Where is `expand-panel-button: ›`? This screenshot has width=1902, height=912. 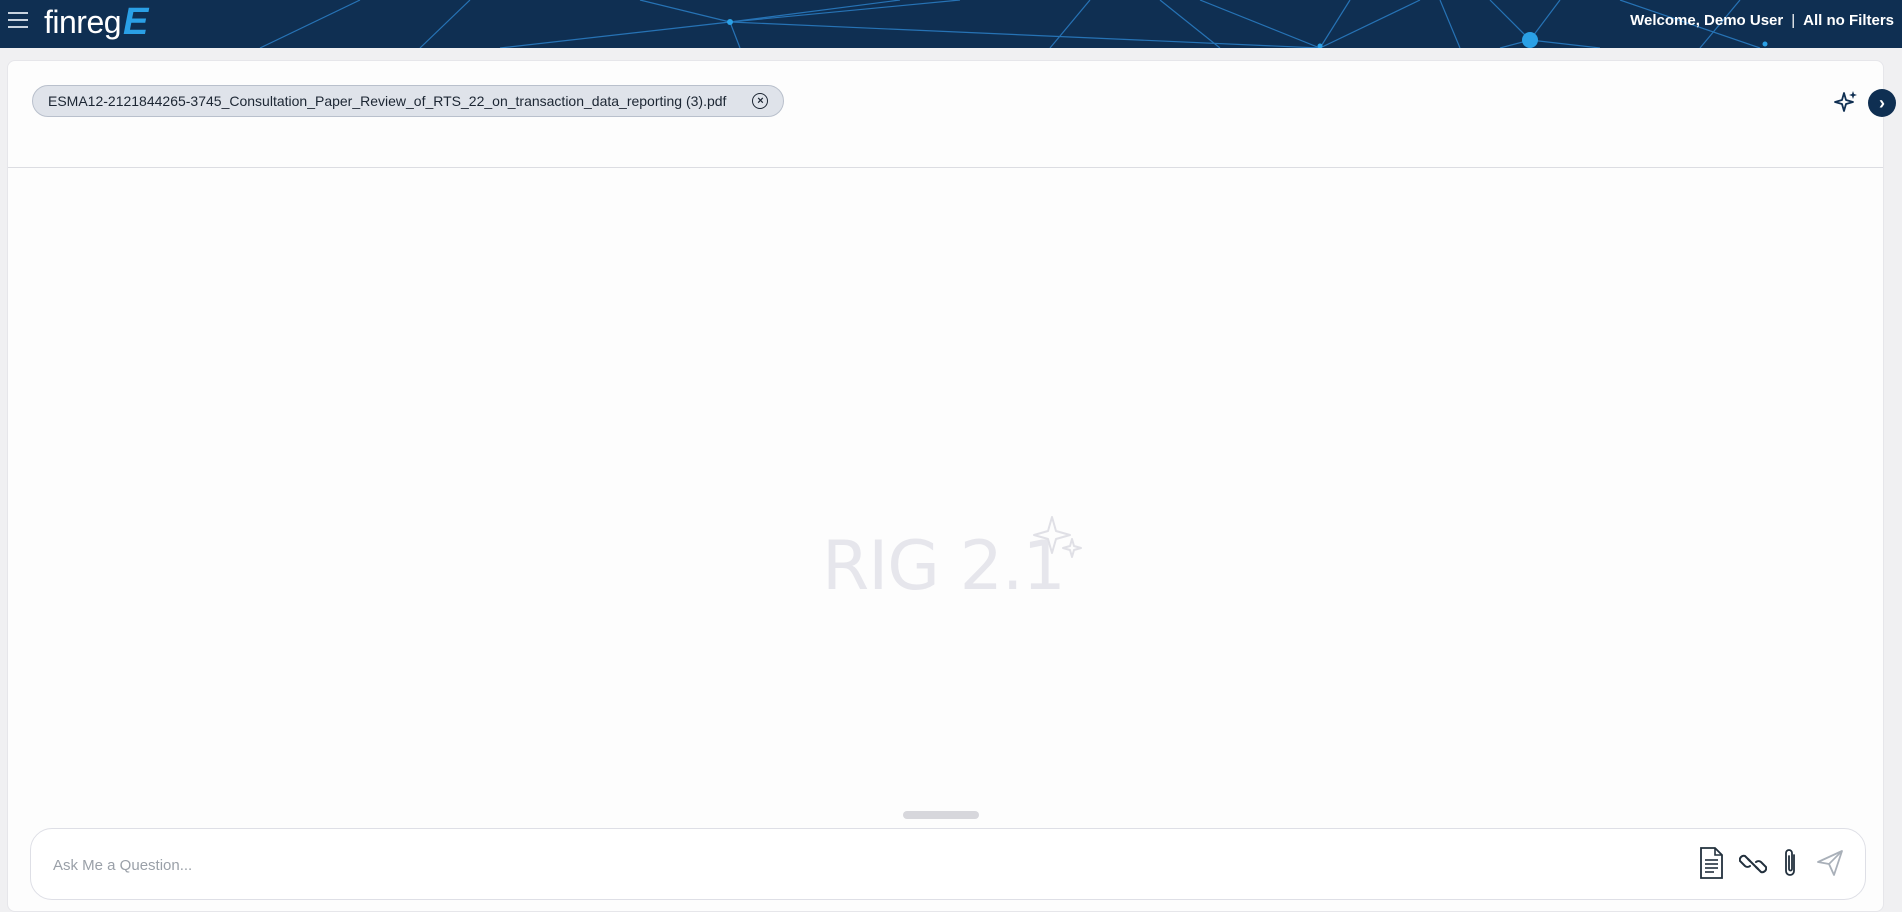 expand-panel-button: › is located at coordinates (1882, 103).